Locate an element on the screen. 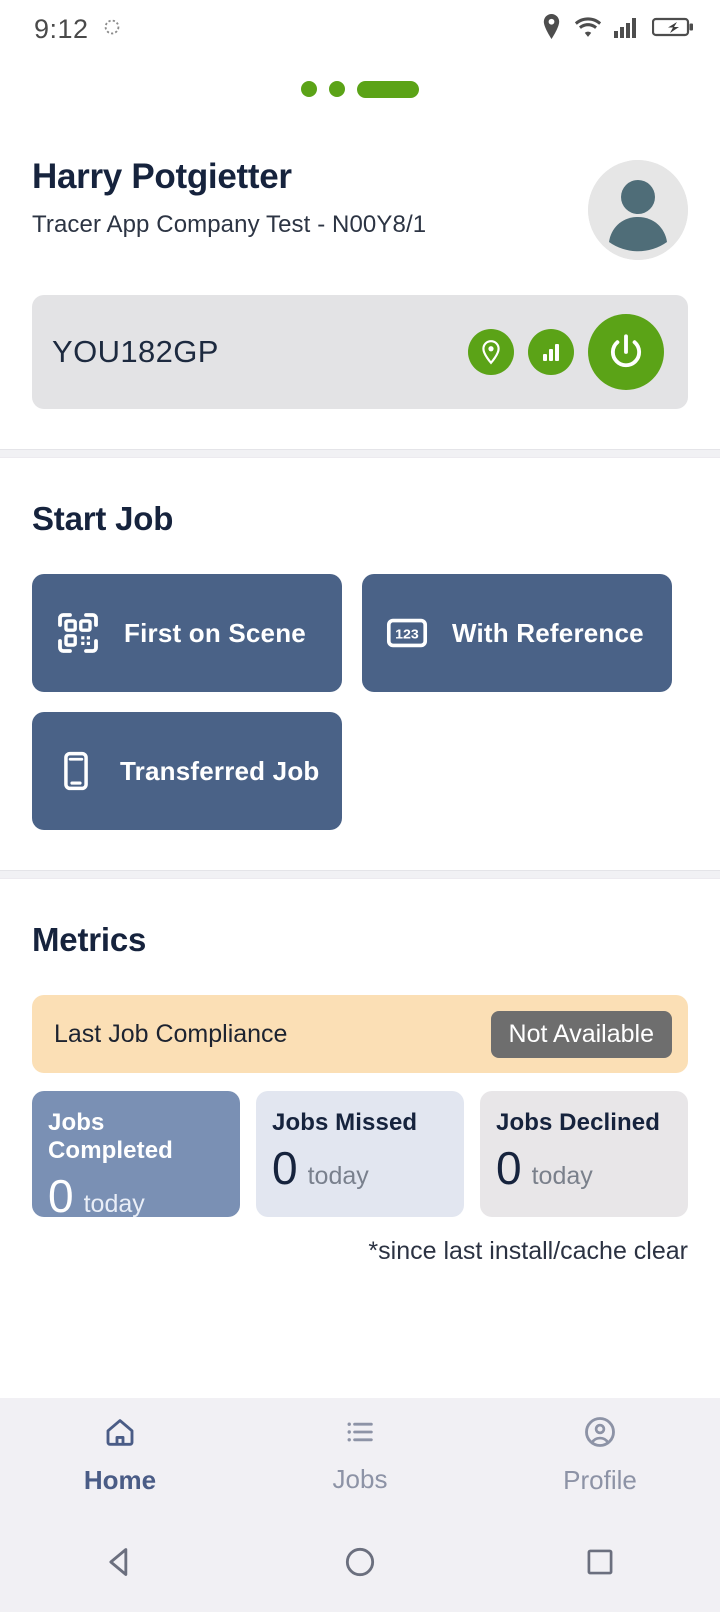 This screenshot has width=720, height=1612. status-bar-clock: 9:12 is located at coordinates (61, 28).